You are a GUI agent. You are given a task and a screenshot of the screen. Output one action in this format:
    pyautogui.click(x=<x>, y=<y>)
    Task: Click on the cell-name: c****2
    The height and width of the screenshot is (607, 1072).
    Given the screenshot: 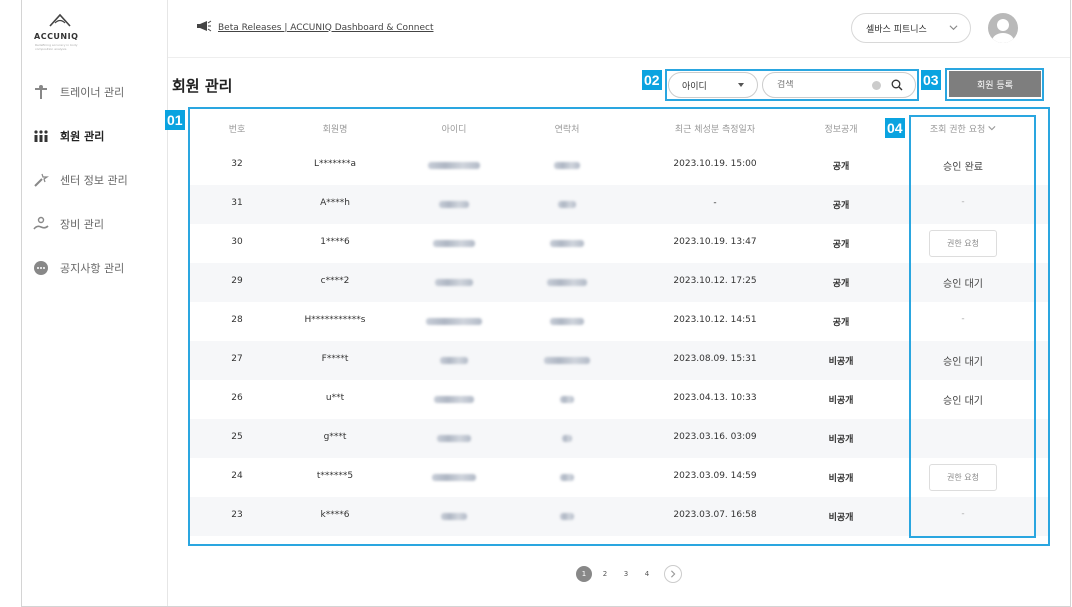 What is the action you would take?
    pyautogui.click(x=335, y=281)
    